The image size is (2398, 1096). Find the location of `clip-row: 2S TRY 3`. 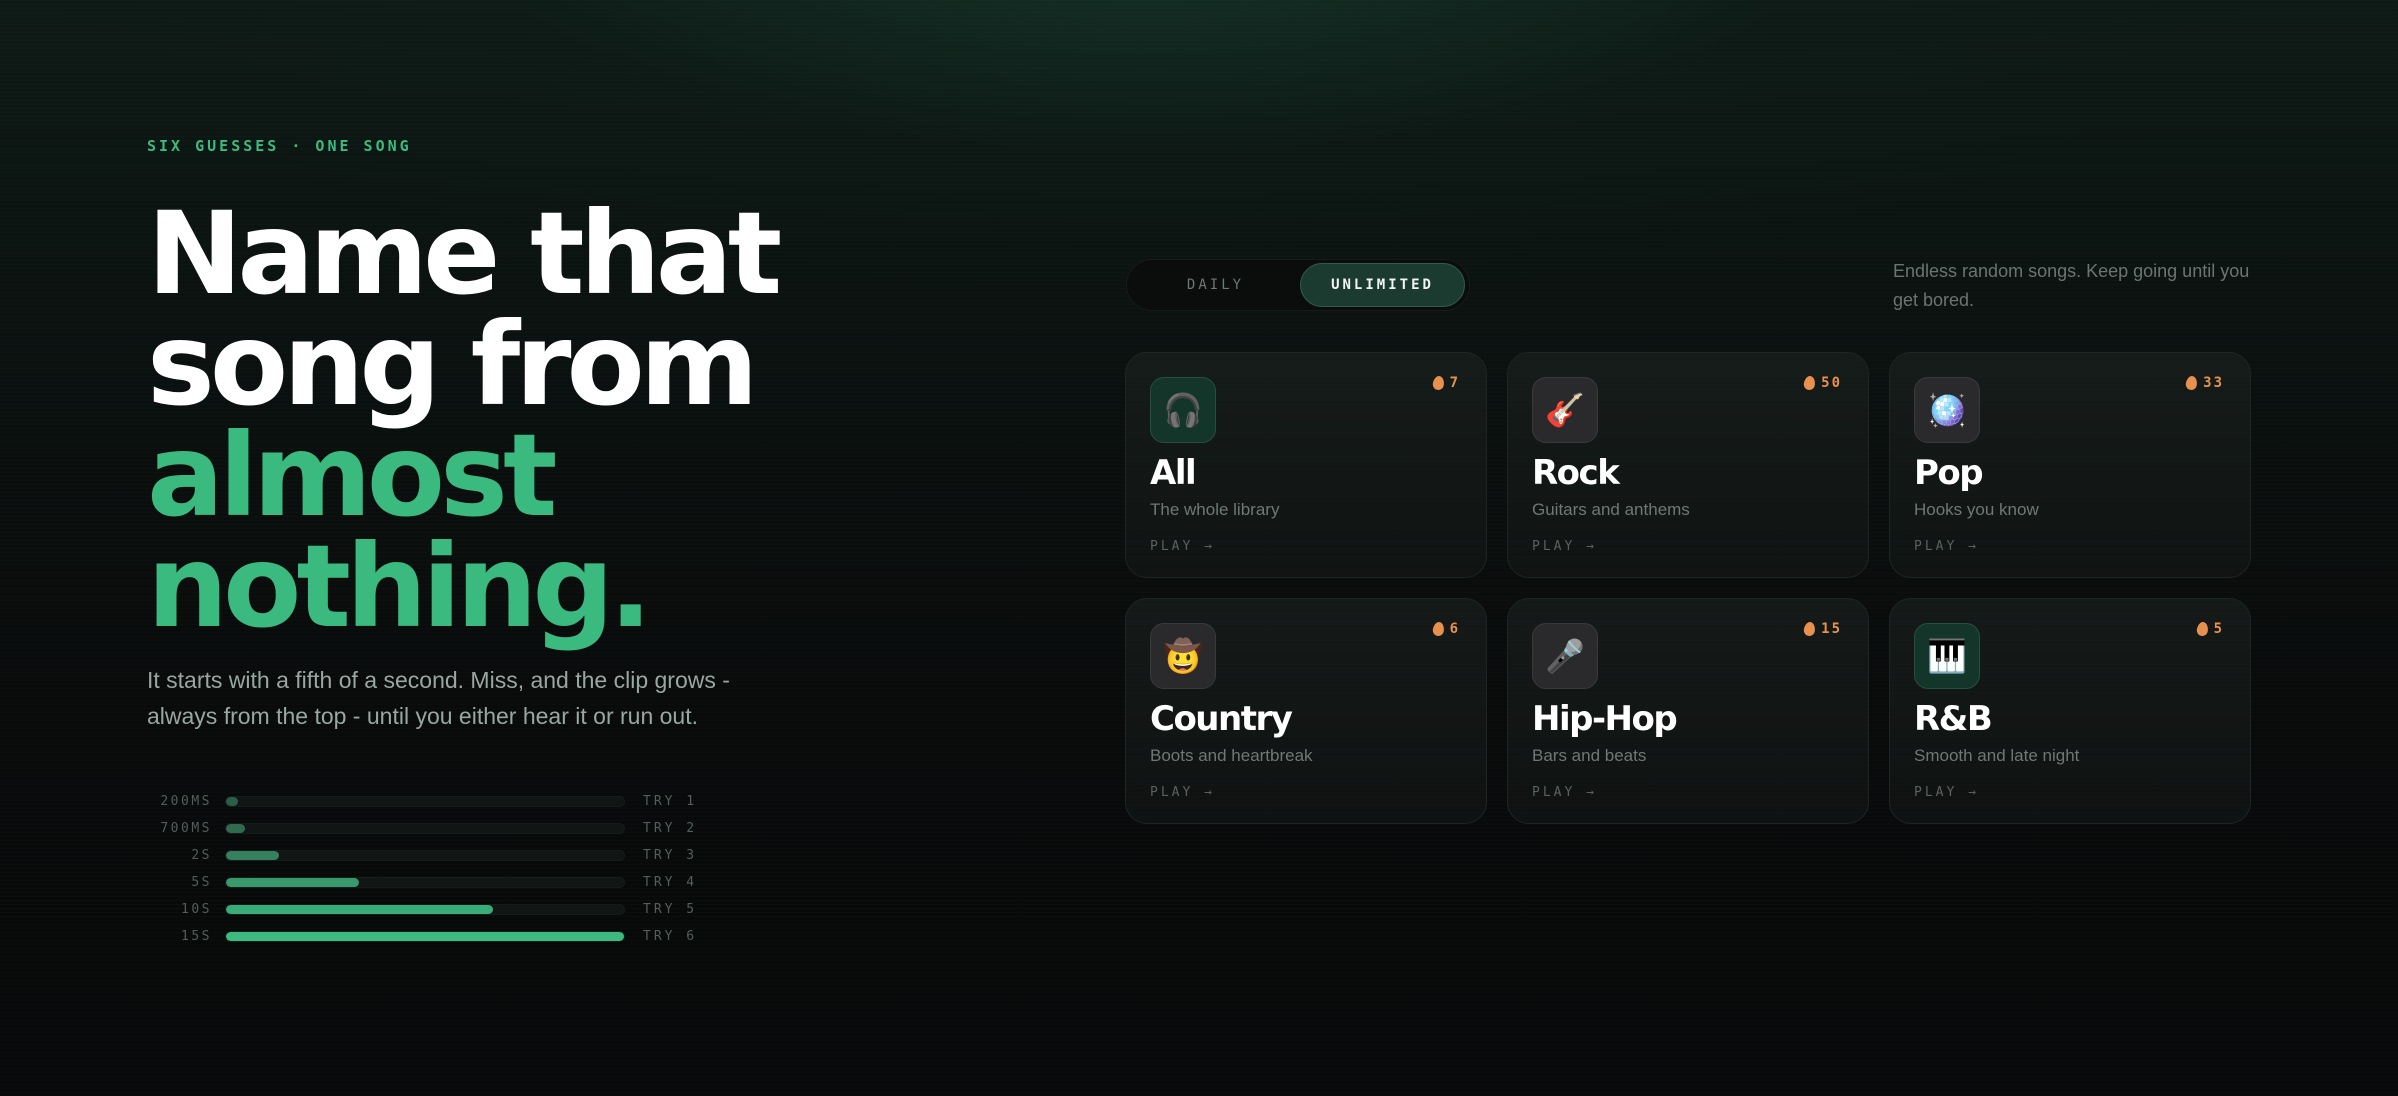

clip-row: 2S TRY 3 is located at coordinates (437, 855).